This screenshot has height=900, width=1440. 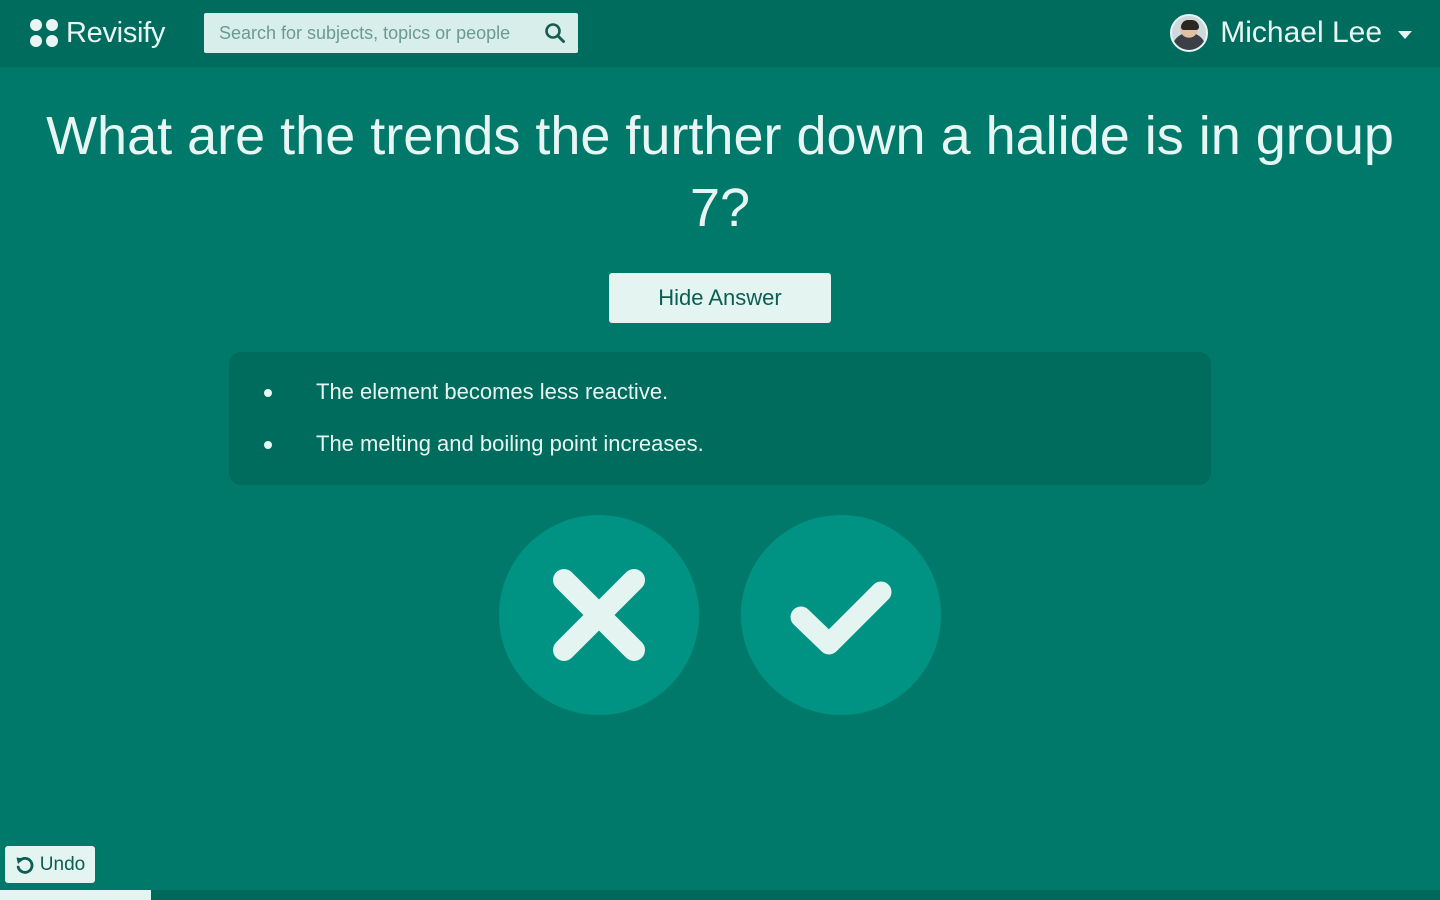 I want to click on check-icon, so click(x=841, y=618).